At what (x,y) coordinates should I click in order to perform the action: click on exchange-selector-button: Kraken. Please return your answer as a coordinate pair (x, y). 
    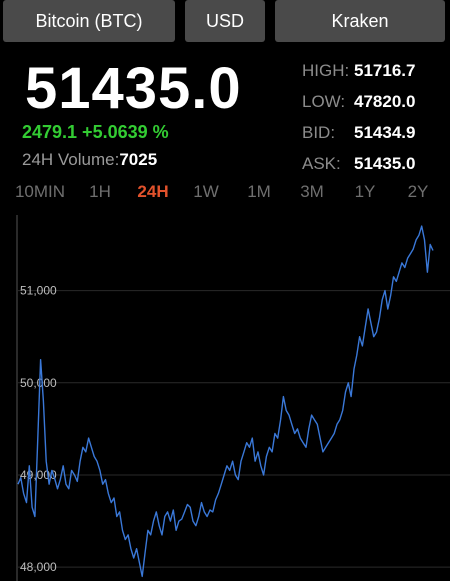
    Looking at the image, I should click on (360, 21).